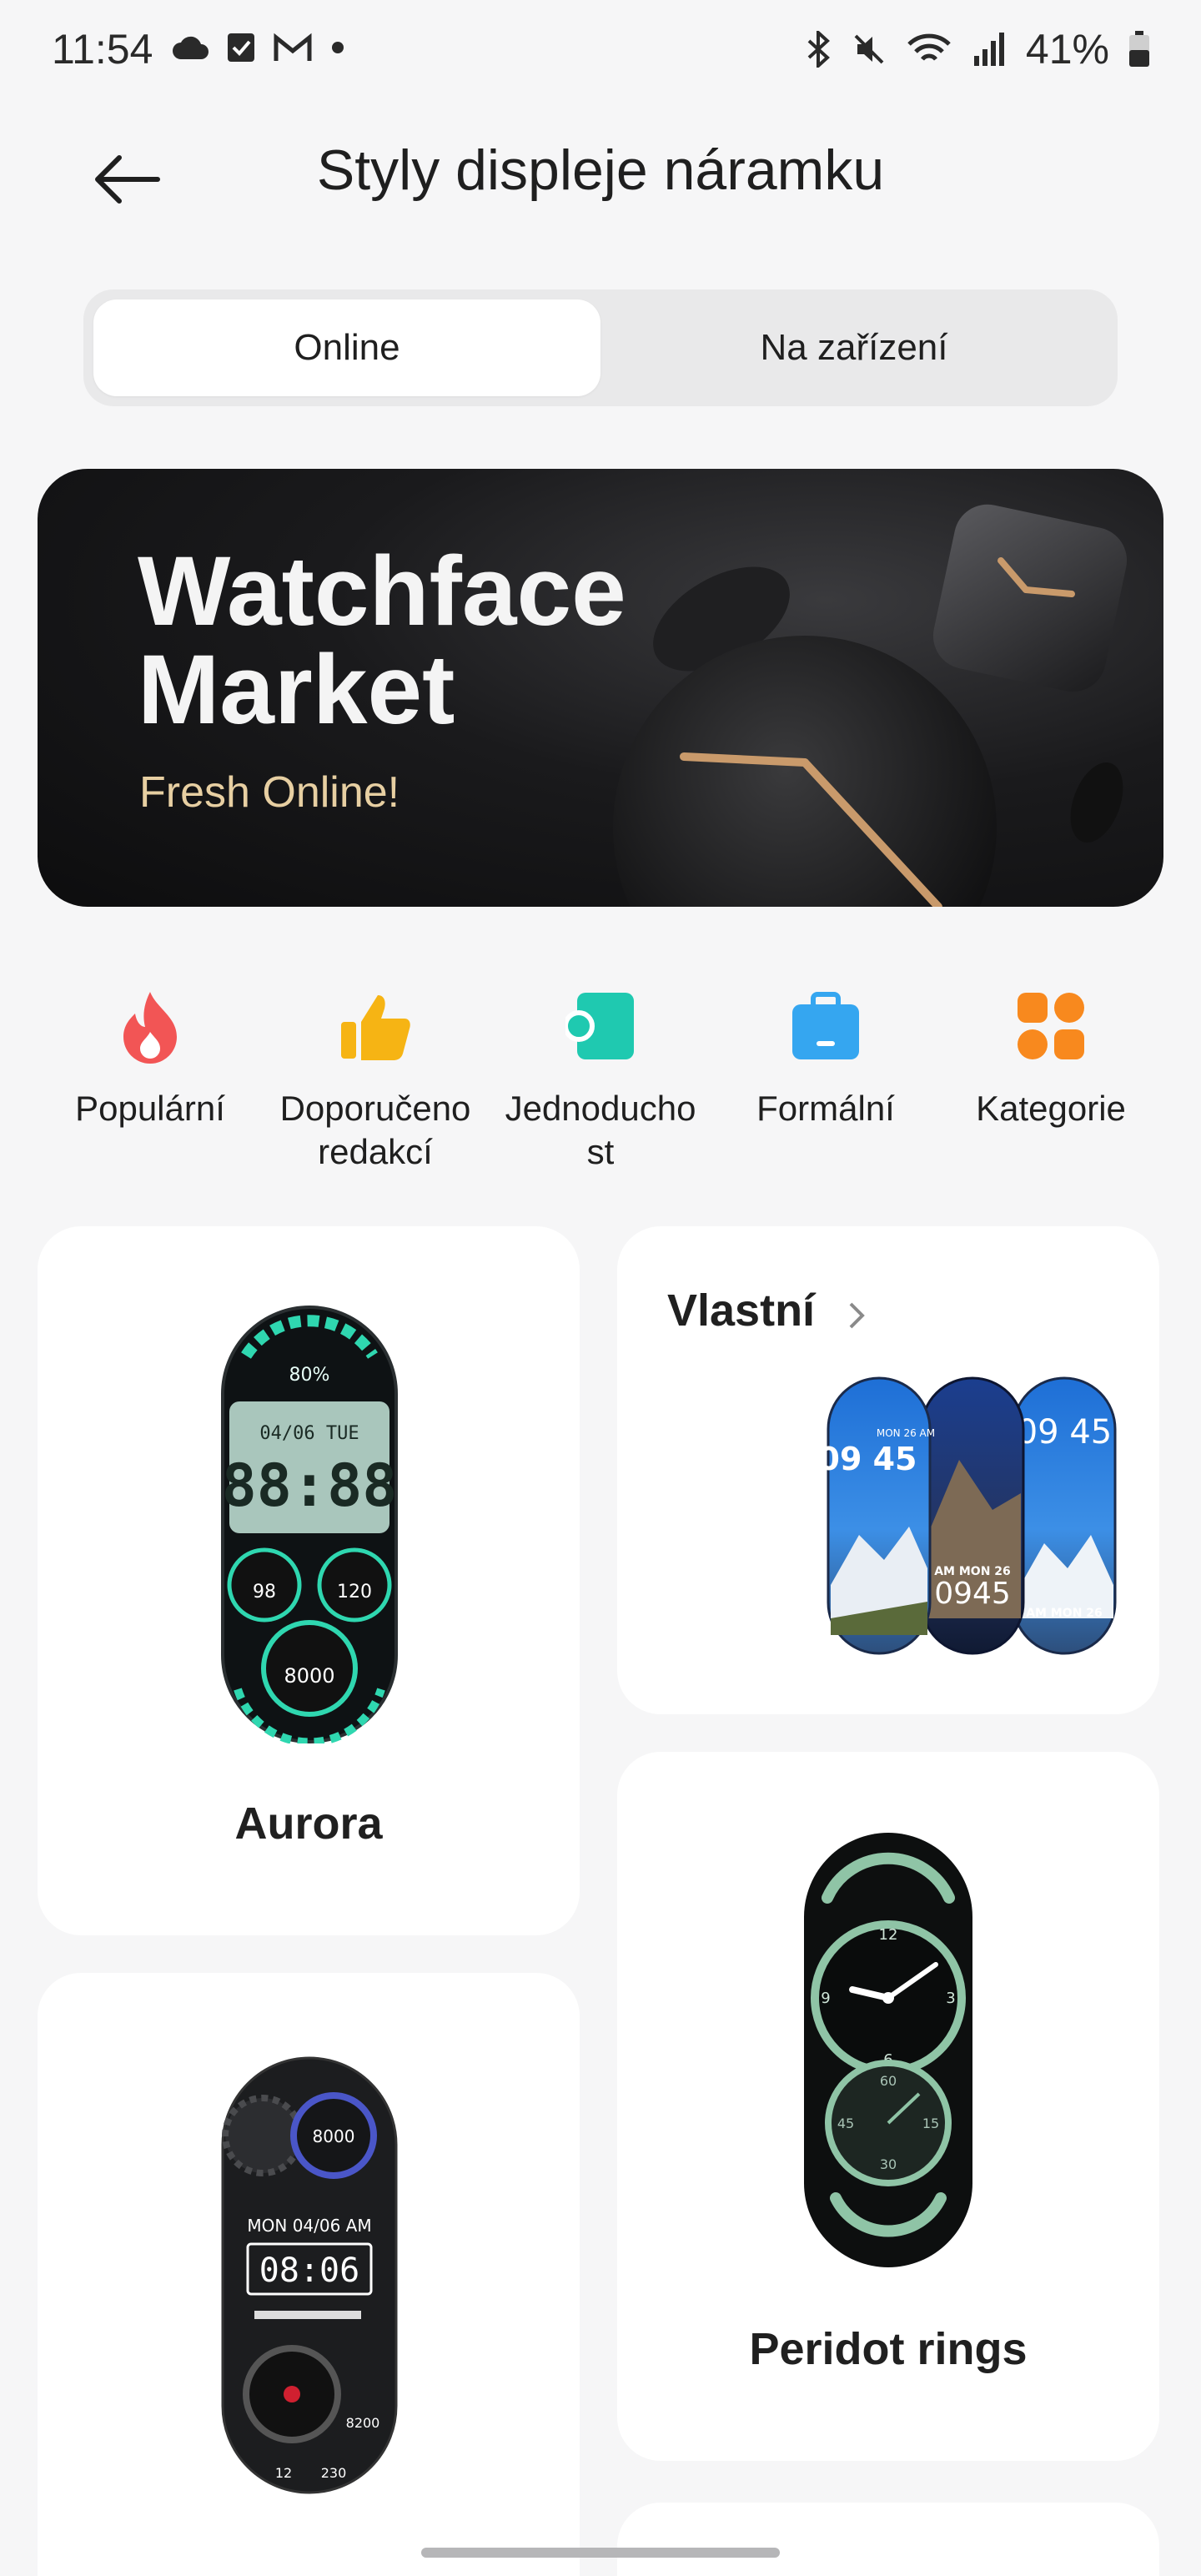 This screenshot has width=1201, height=2576. Describe the element at coordinates (150, 1028) in the screenshot. I see `flame-icon` at that location.